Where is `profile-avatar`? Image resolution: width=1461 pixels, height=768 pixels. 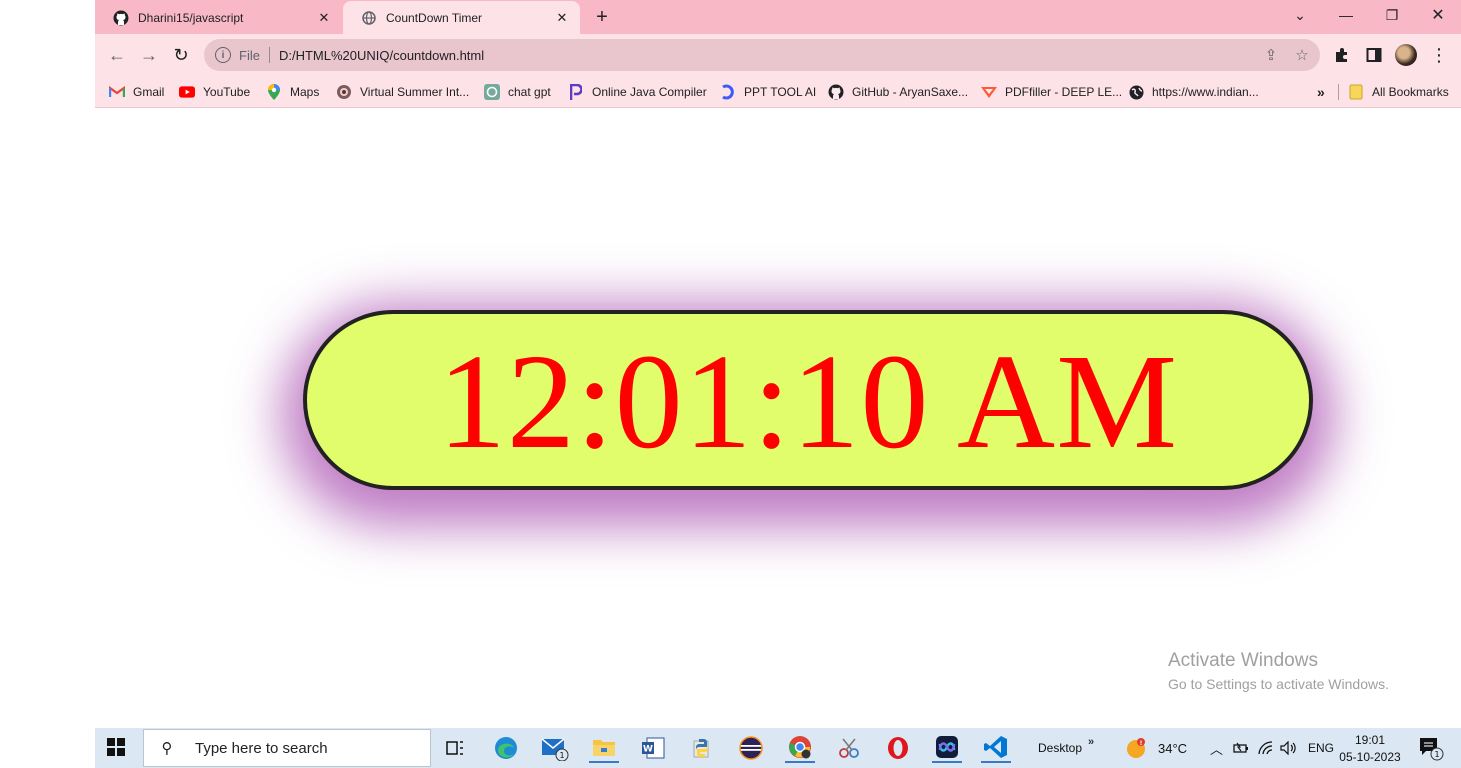
profile-avatar is located at coordinates (1406, 55).